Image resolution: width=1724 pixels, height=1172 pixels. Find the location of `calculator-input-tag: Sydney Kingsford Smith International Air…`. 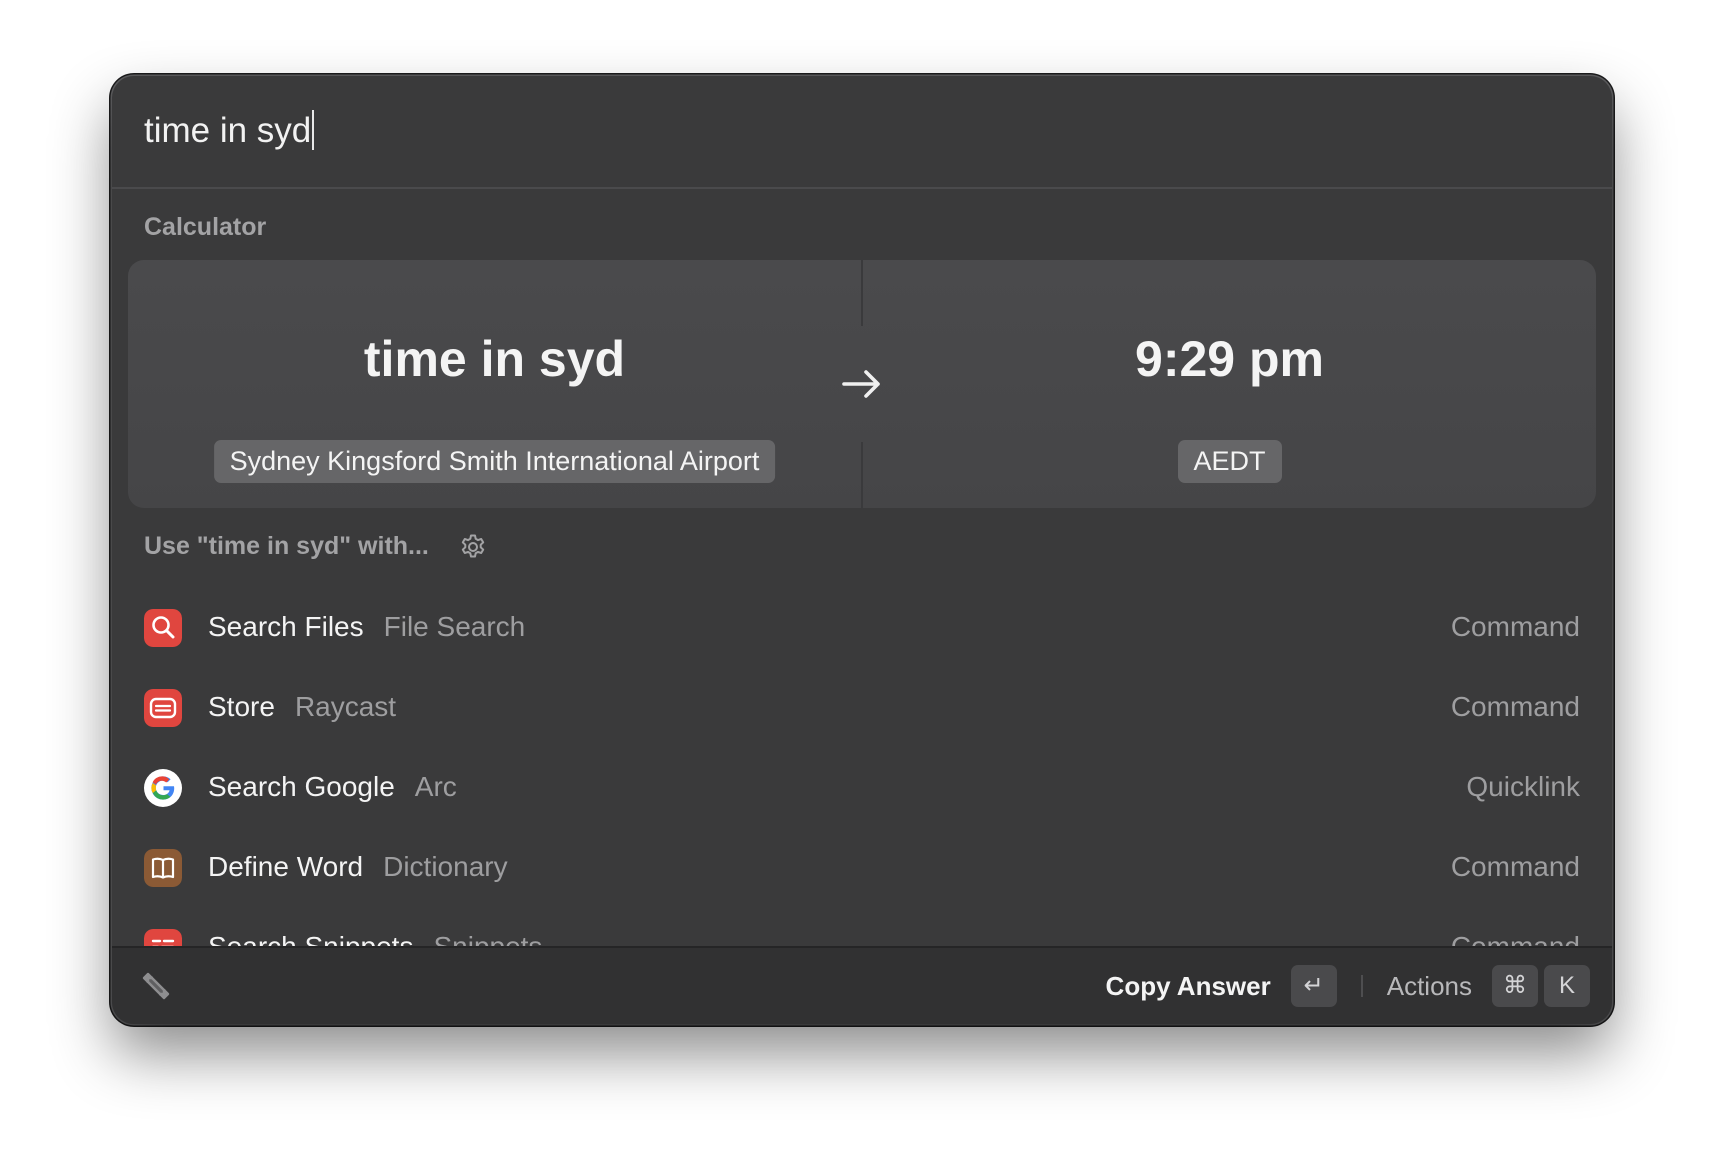

calculator-input-tag: Sydney Kingsford Smith International Air… is located at coordinates (494, 461).